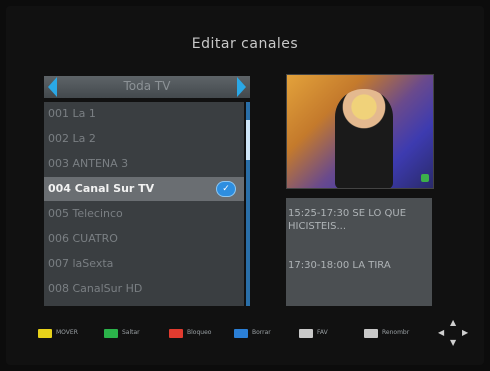 The width and height of the screenshot is (490, 371). What do you see at coordinates (144, 239) in the screenshot?
I see `channel-row: 006 CUATRO` at bounding box center [144, 239].